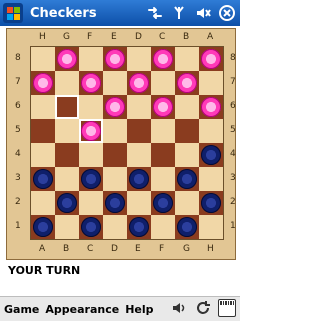 The width and height of the screenshot is (320, 321). What do you see at coordinates (139, 309) in the screenshot?
I see `menu-help: Help` at bounding box center [139, 309].